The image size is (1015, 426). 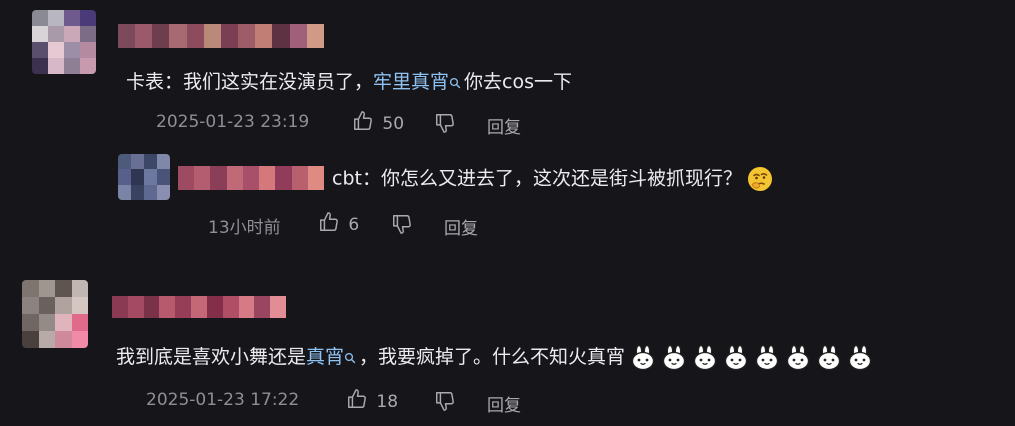 I want to click on comment-3-dislike-button, so click(x=445, y=403).